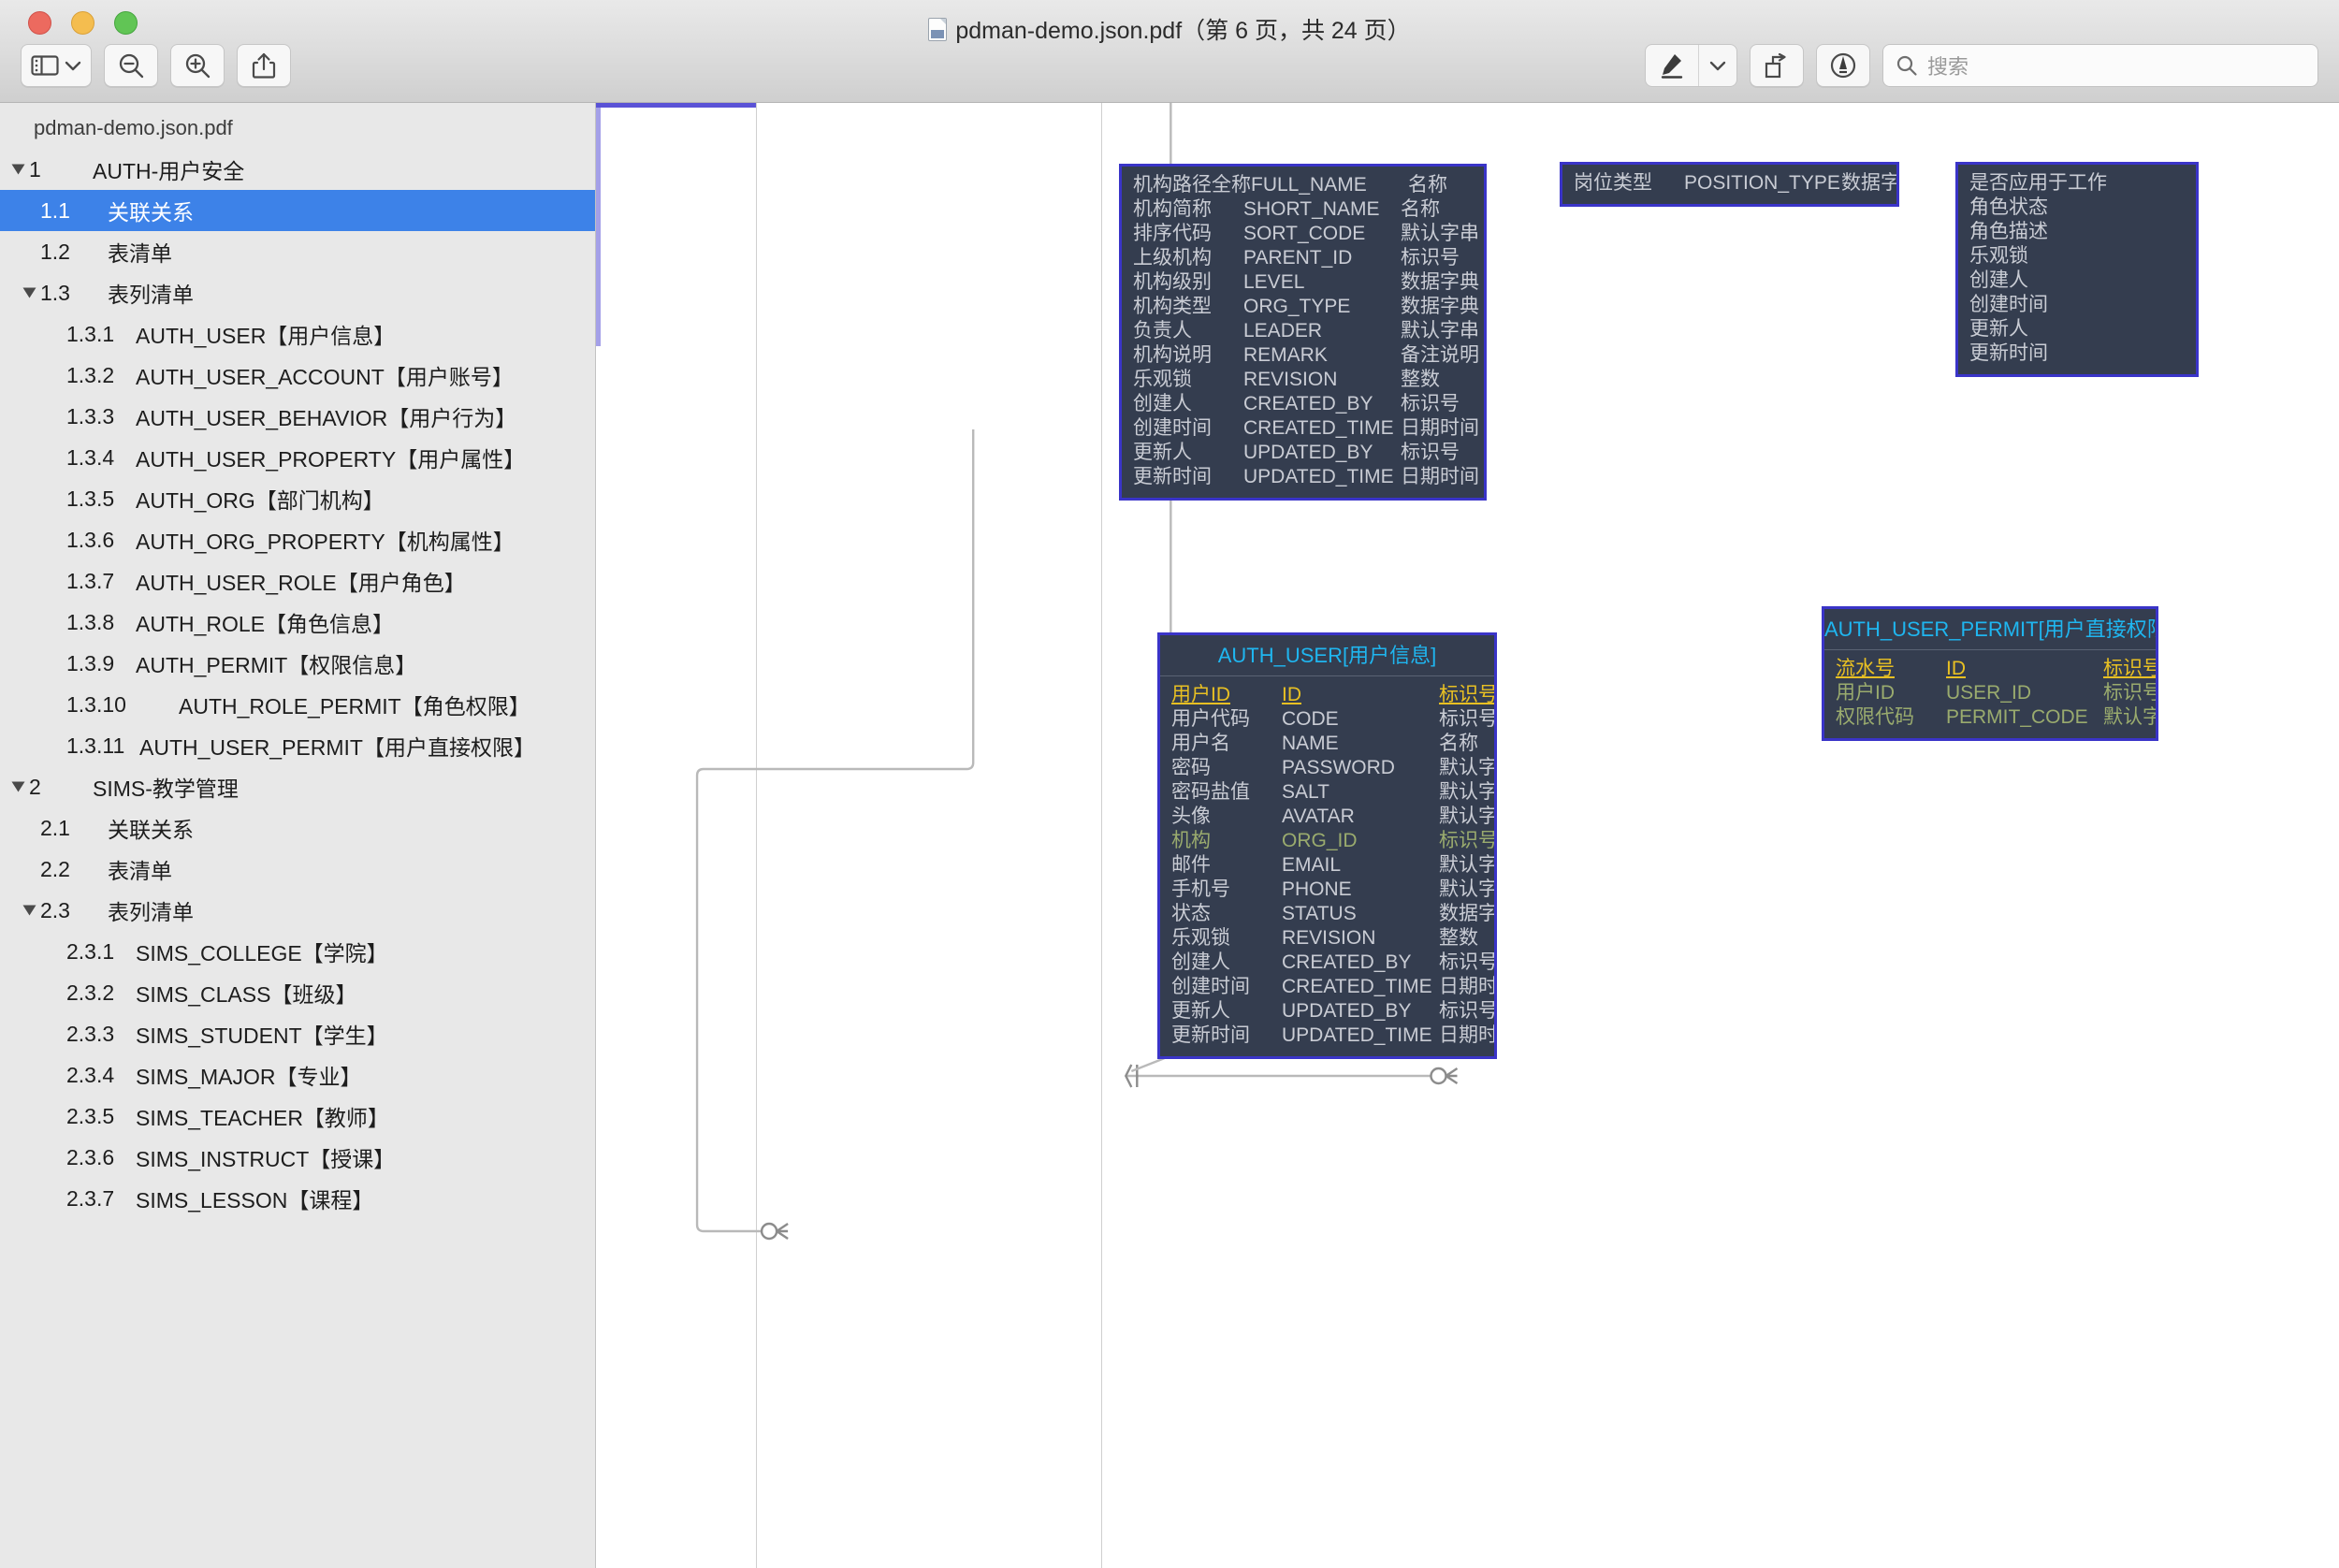  I want to click on zoom-in-button, so click(197, 66).